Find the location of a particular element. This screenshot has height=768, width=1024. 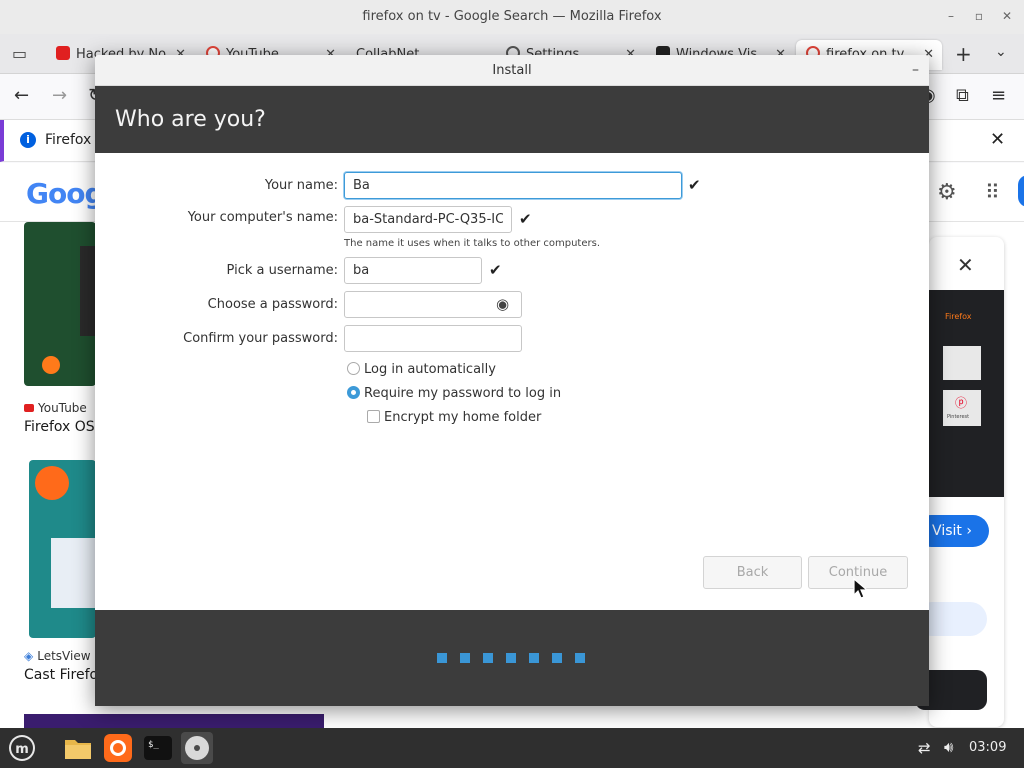

login-automatically-label: Log in automatically is located at coordinates (430, 369).